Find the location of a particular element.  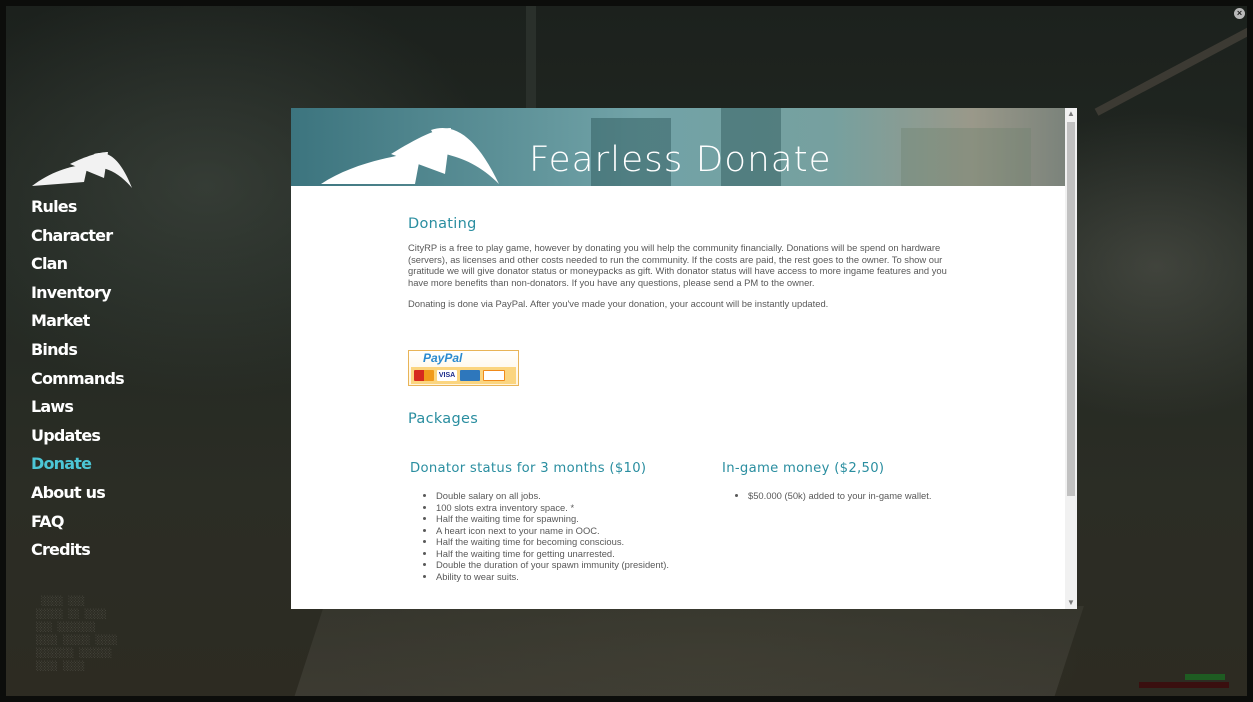

menu-item-binds: Binds is located at coordinates (77, 351).